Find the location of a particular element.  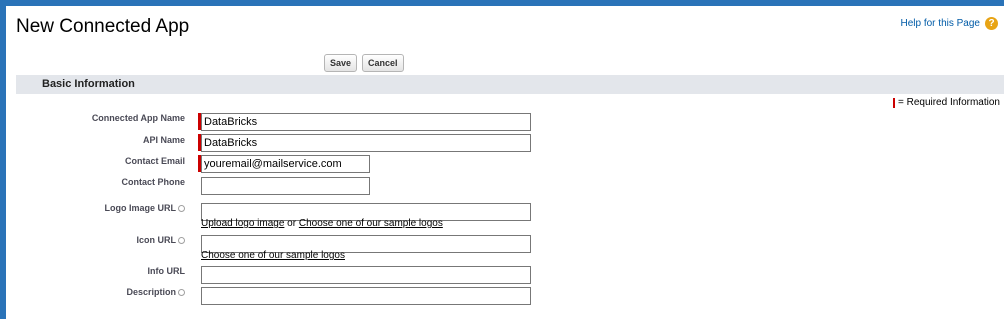

or-text: or is located at coordinates (292, 223).